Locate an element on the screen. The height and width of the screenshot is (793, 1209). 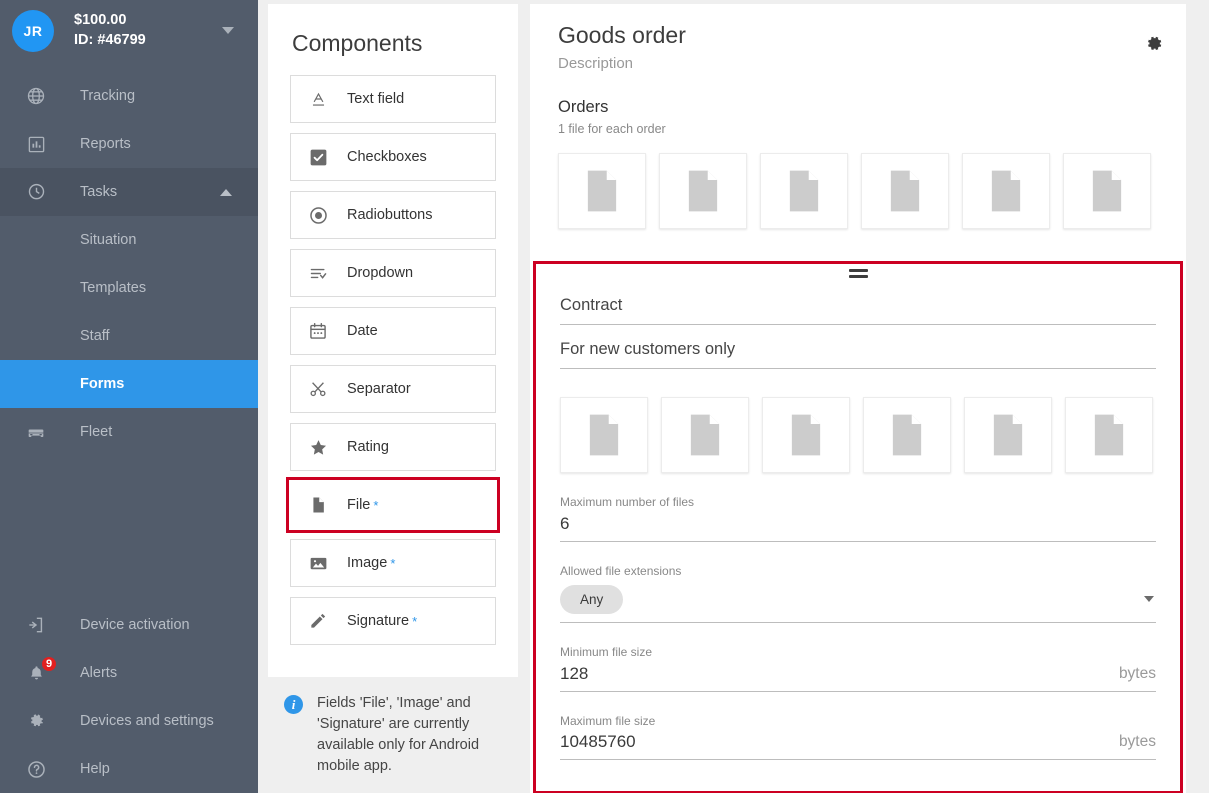
field-block-title: Contract is located at coordinates (858, 303).